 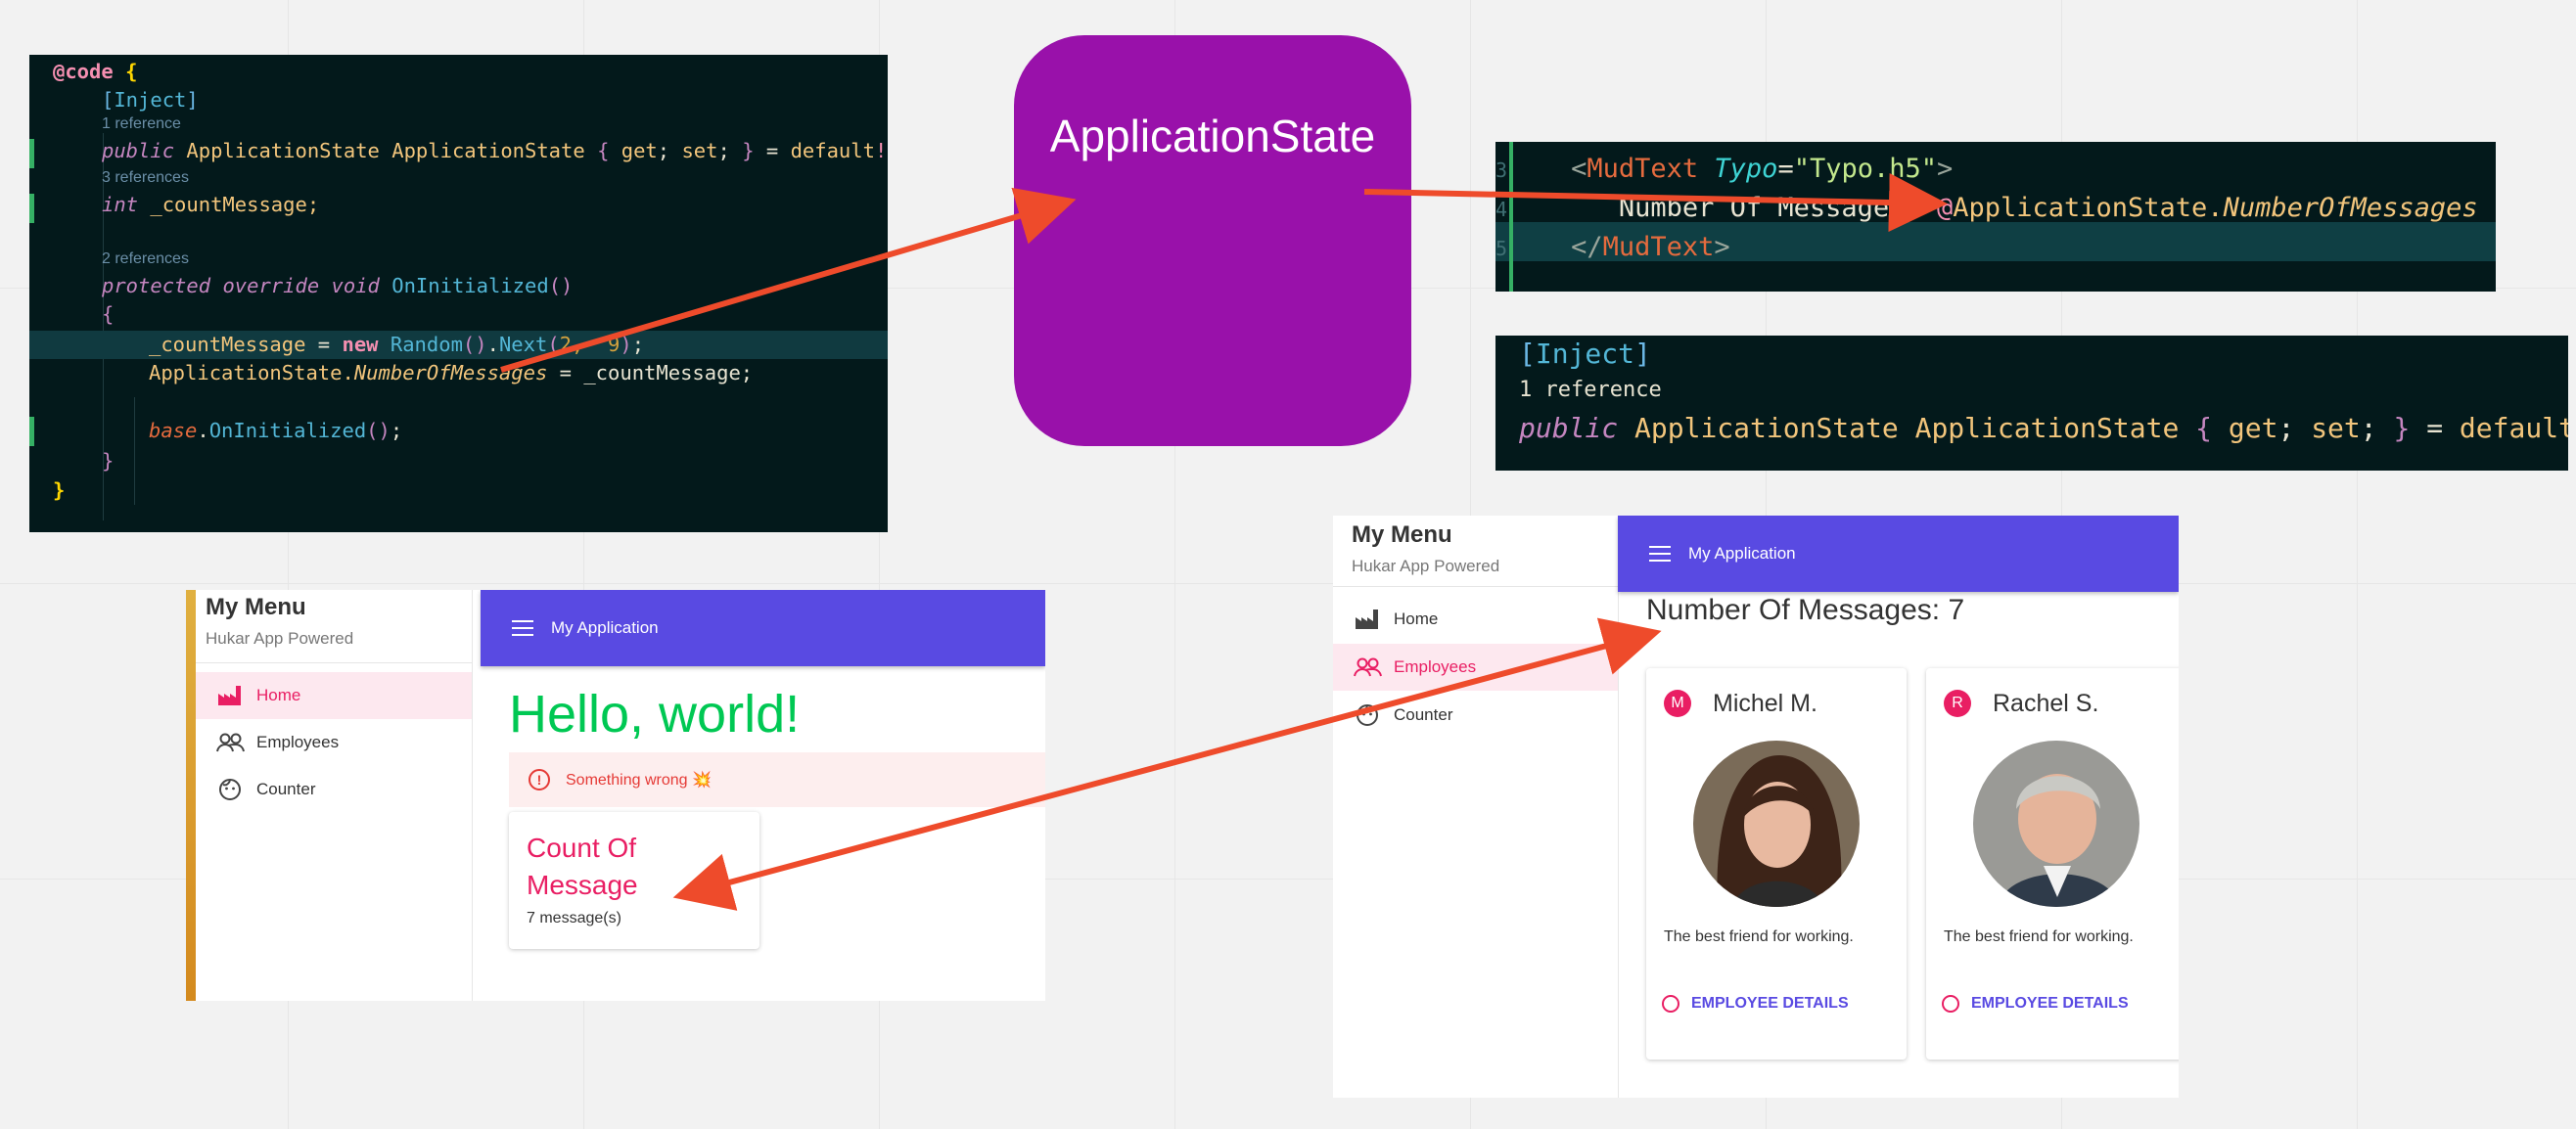 What do you see at coordinates (108, 314) in the screenshot?
I see `code-line: {` at bounding box center [108, 314].